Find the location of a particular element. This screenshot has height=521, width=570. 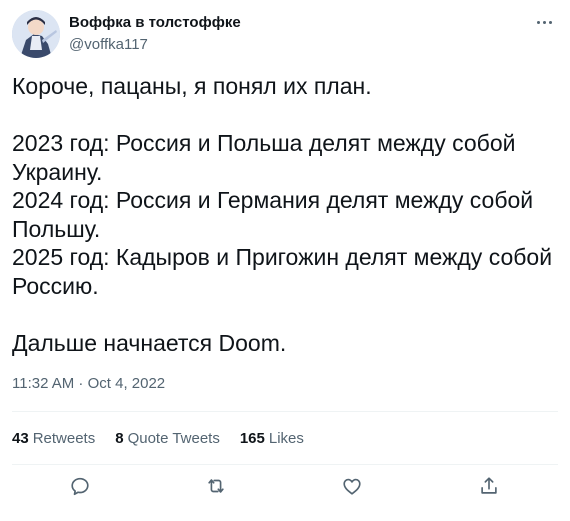

retweets-label: Retweets is located at coordinates (64, 438).